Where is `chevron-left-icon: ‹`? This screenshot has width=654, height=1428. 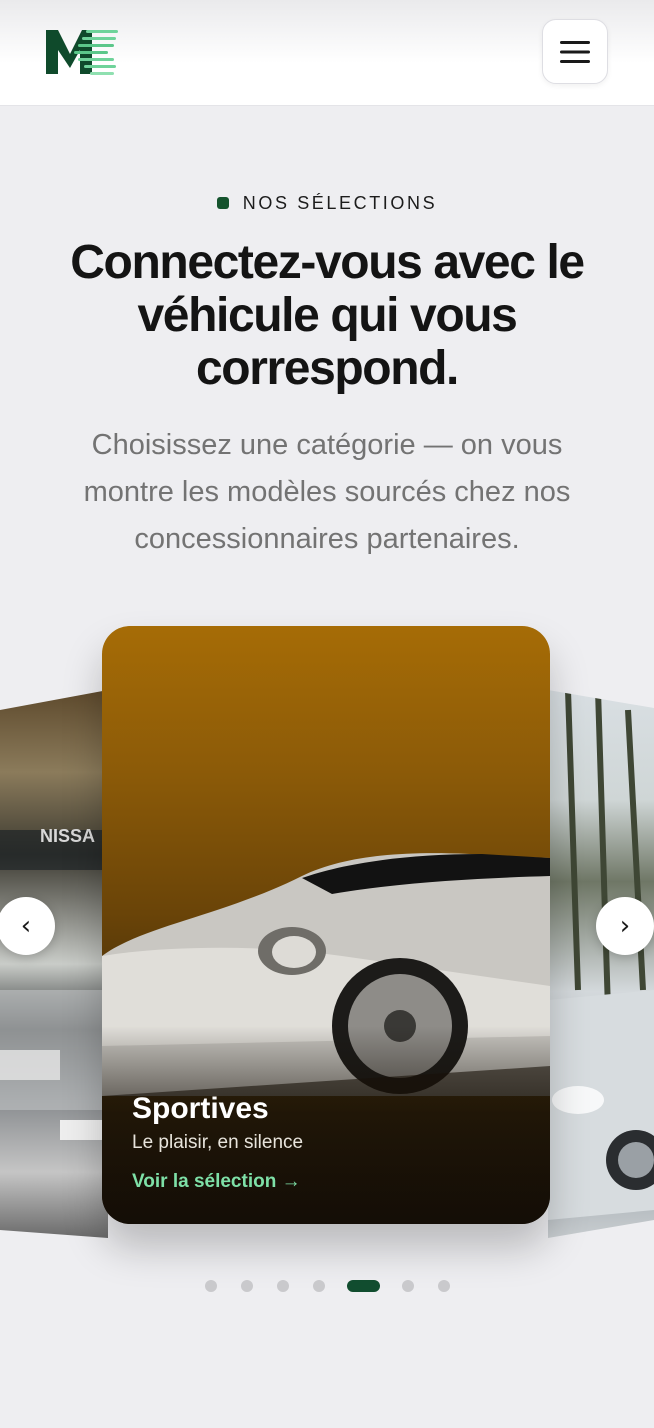
chevron-left-icon: ‹ is located at coordinates (26, 926).